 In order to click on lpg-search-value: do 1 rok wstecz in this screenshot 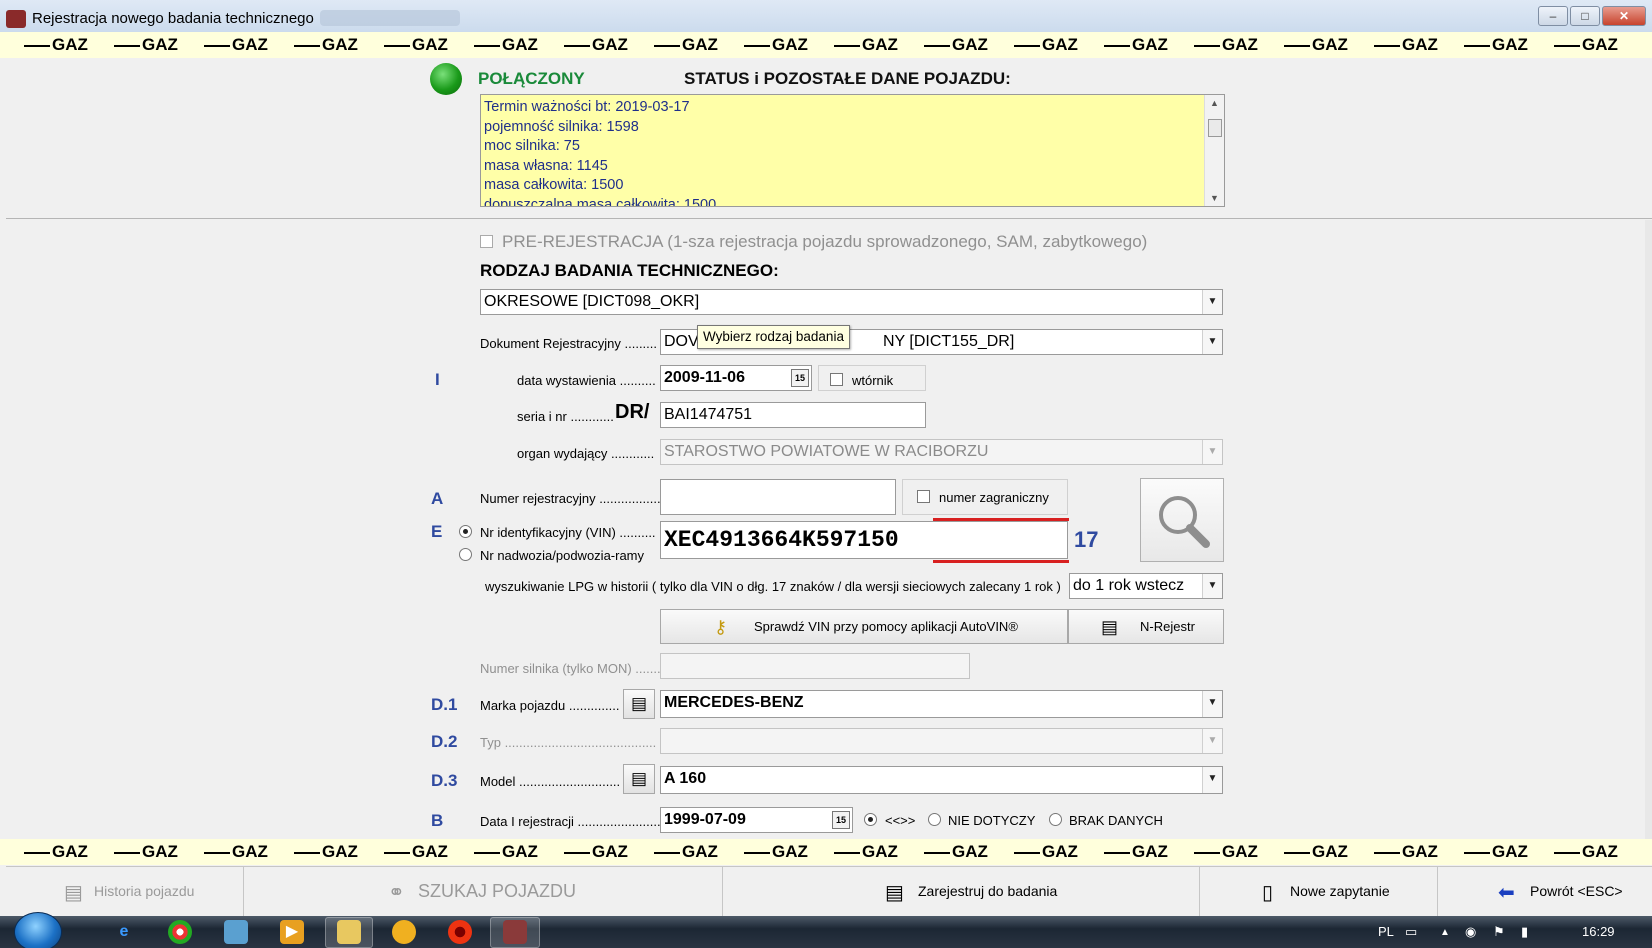, I will do `click(1129, 585)`.